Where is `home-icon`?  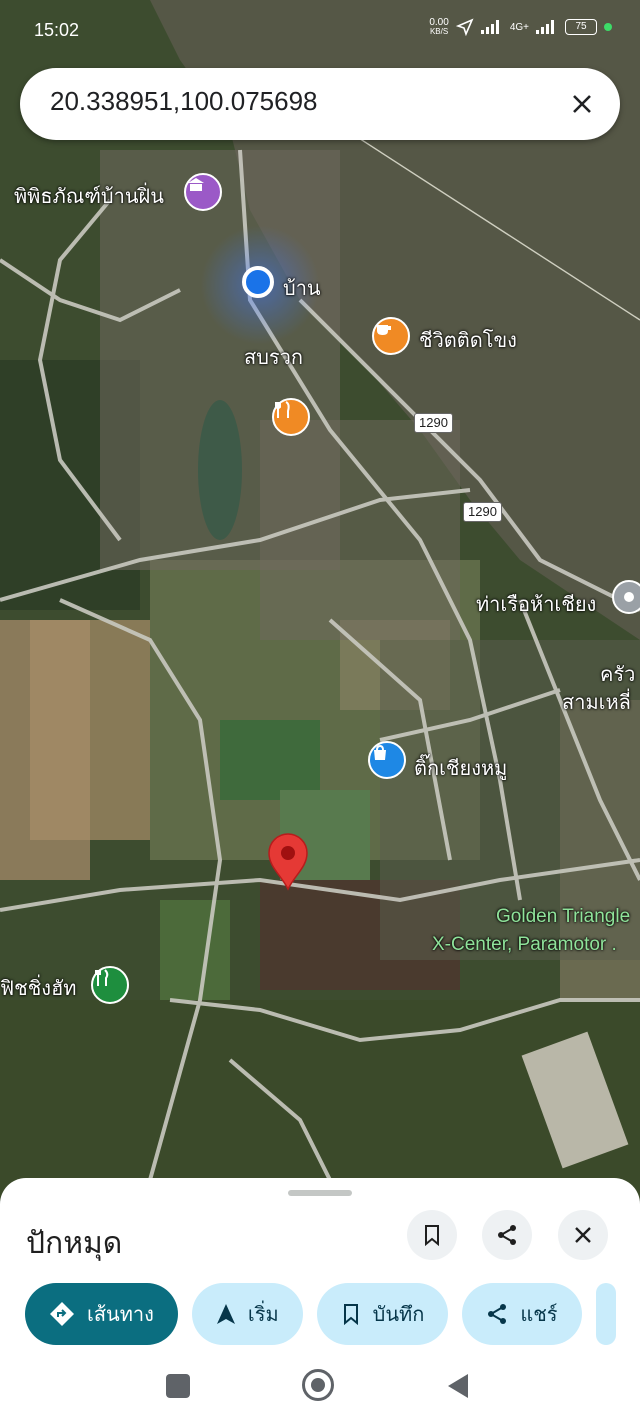 home-icon is located at coordinates (318, 1385).